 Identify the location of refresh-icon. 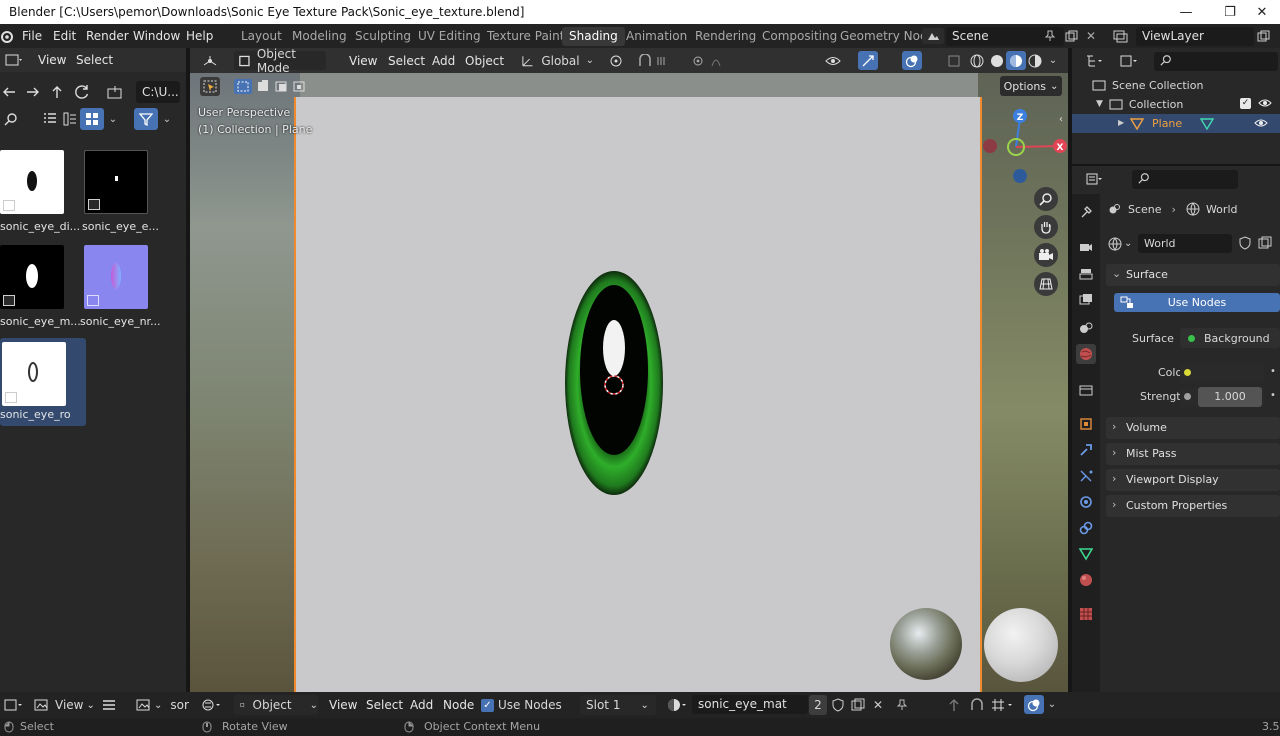
(82, 92).